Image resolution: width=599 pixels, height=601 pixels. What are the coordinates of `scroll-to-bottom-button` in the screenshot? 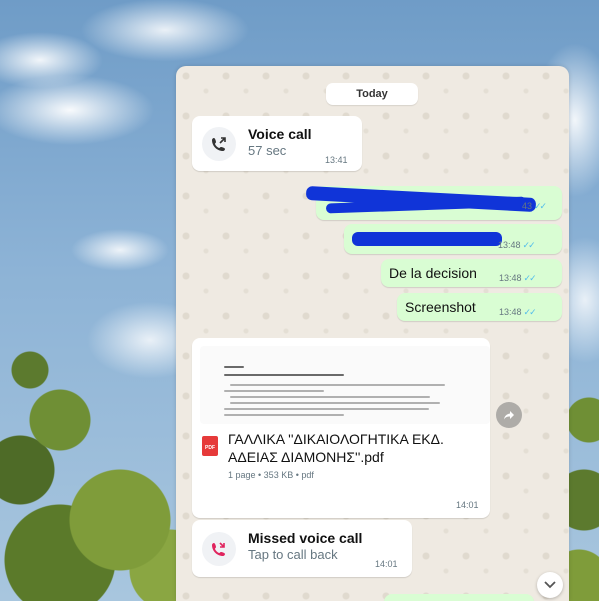 It's located at (550, 585).